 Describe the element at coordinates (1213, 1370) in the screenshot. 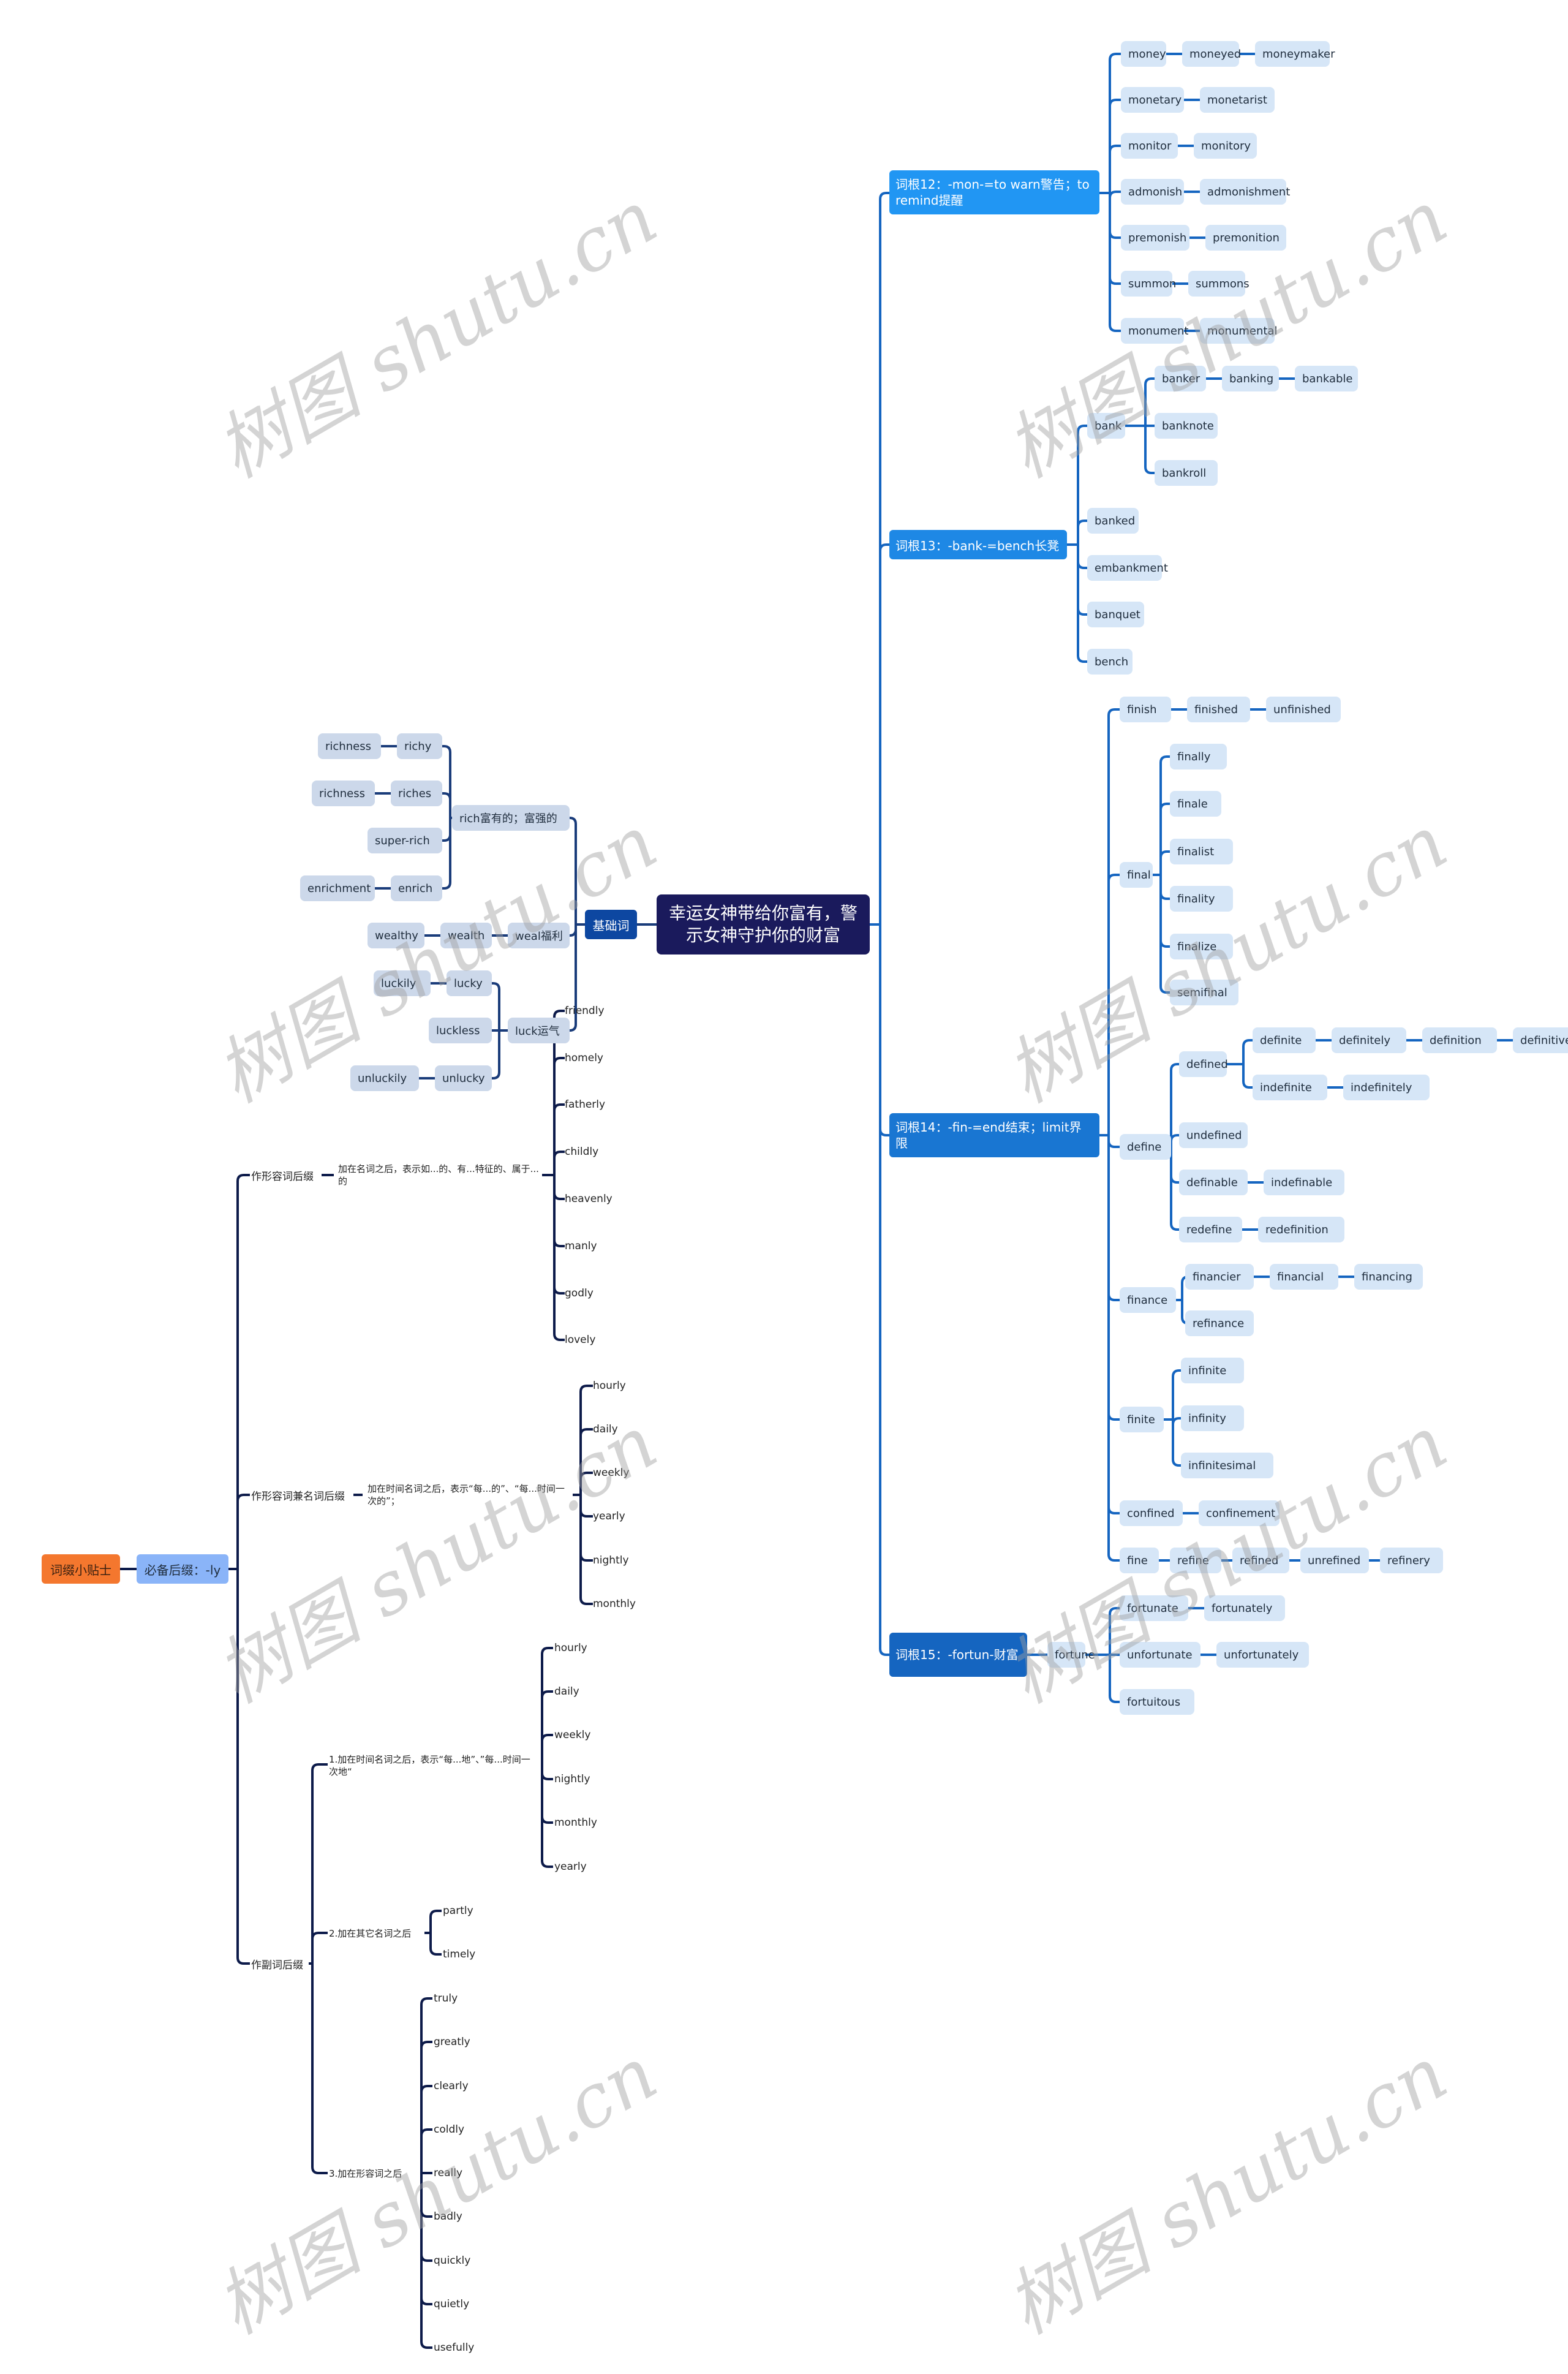

I see `leaf-word: infinite` at that location.